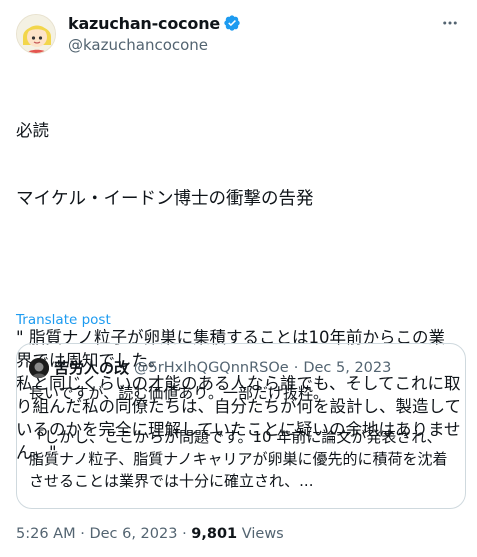  I want to click on verified-badge-icon, so click(232, 23).